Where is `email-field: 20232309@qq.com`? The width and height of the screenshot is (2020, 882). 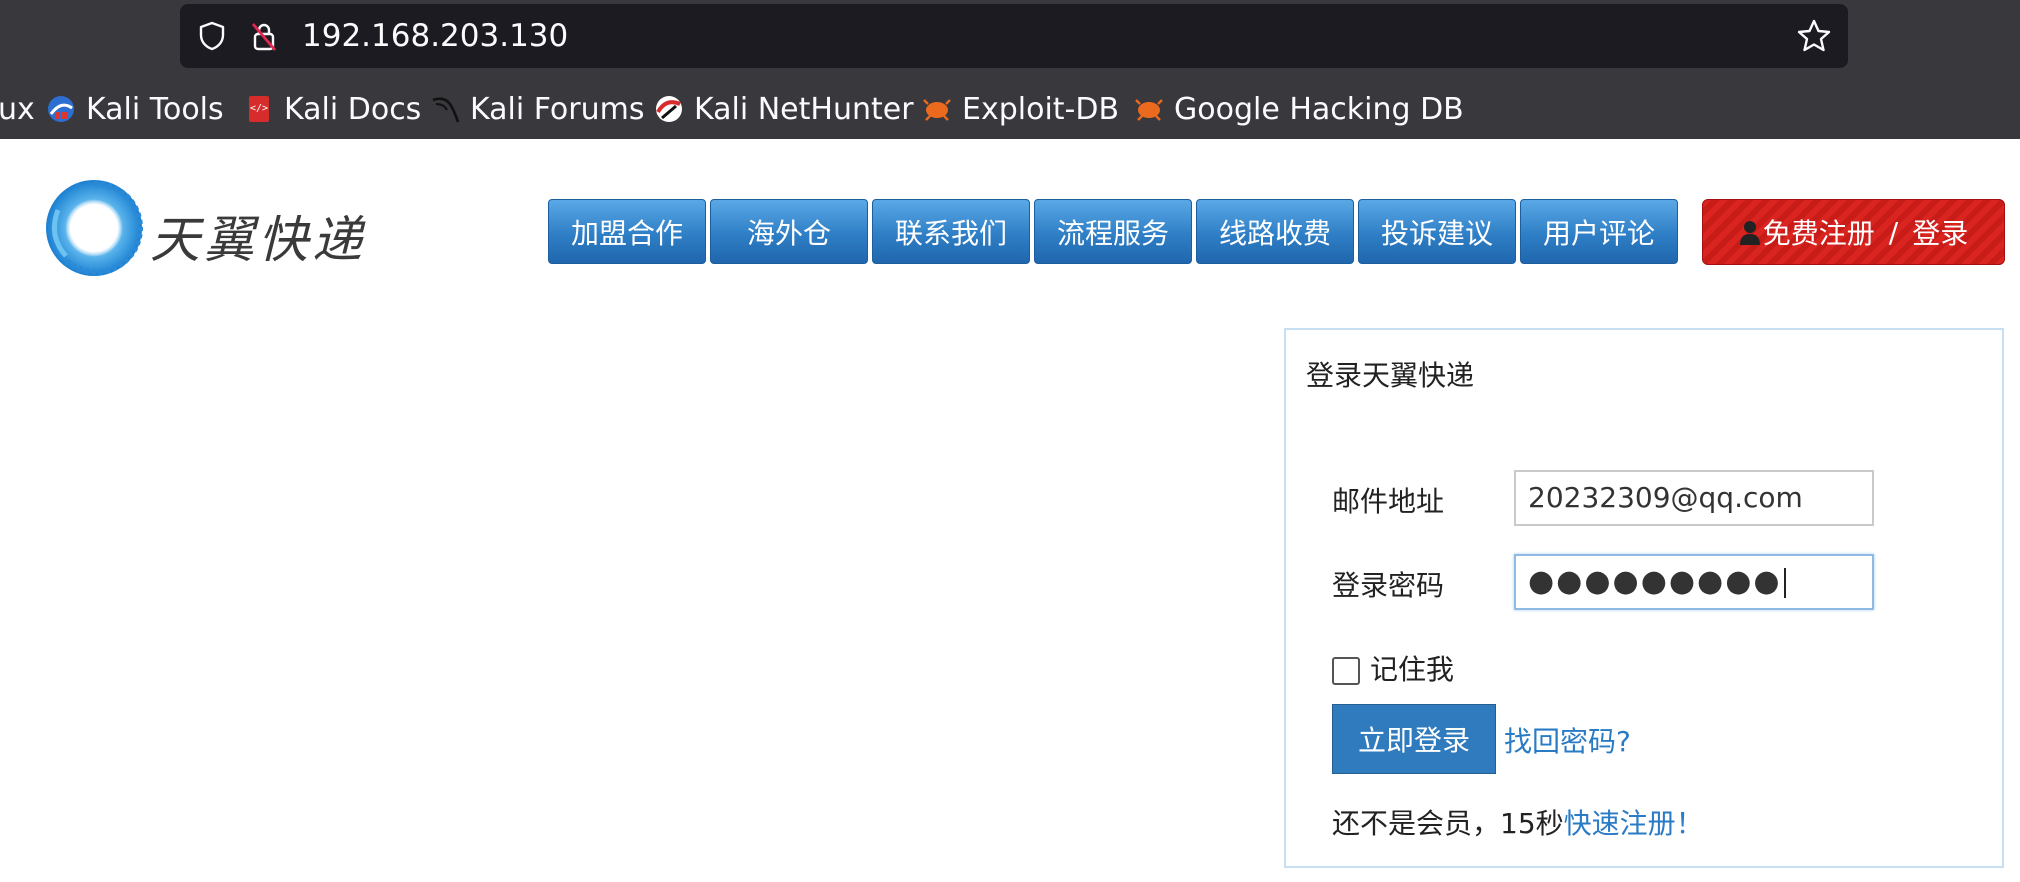 email-field: 20232309@qq.com is located at coordinates (1694, 498).